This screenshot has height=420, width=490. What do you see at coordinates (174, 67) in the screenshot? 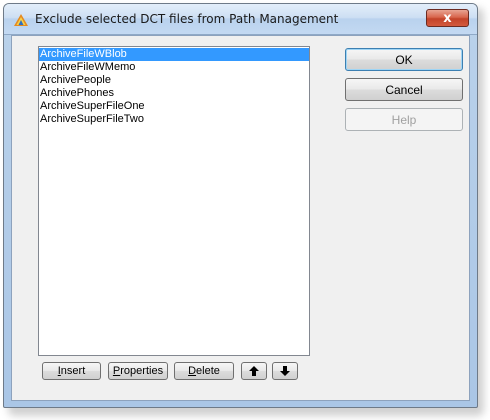
I see `list-item: ArchiveFileWMemo` at bounding box center [174, 67].